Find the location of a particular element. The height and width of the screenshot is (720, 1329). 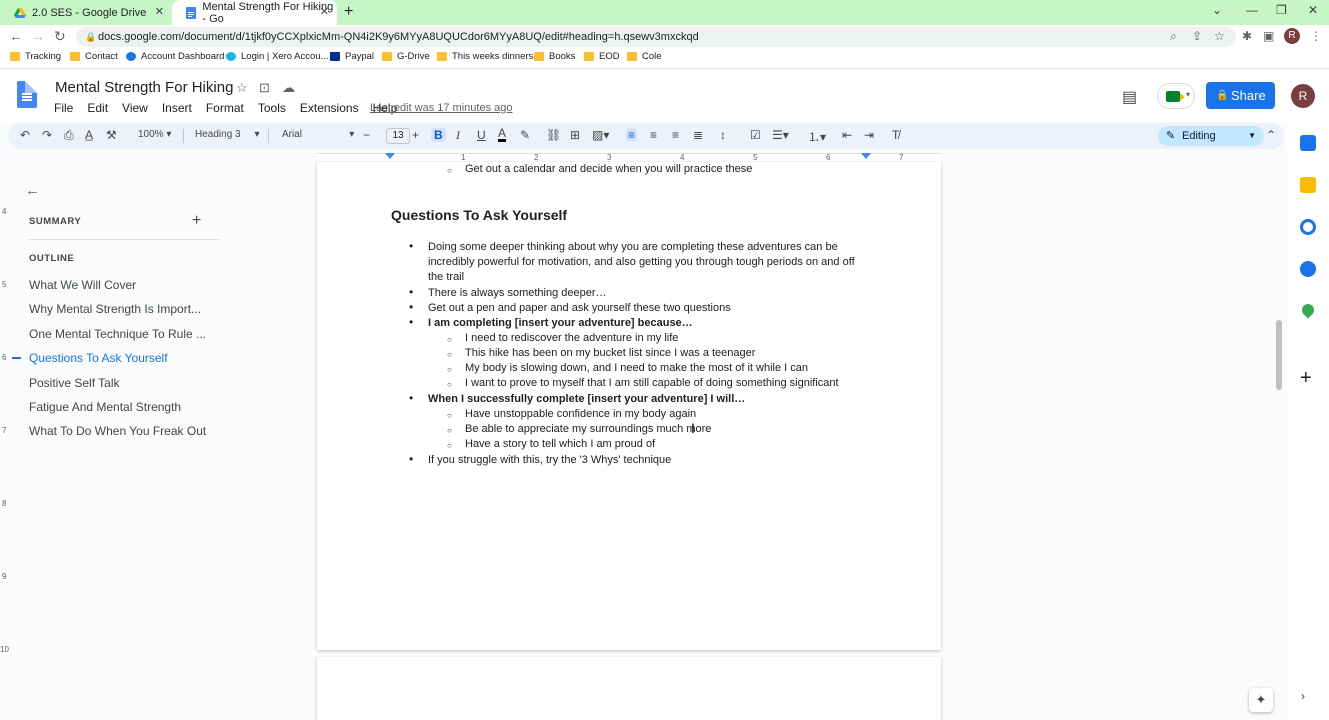

outline-item-positive-self-talk: Positive Self Talk is located at coordinates (74, 383).